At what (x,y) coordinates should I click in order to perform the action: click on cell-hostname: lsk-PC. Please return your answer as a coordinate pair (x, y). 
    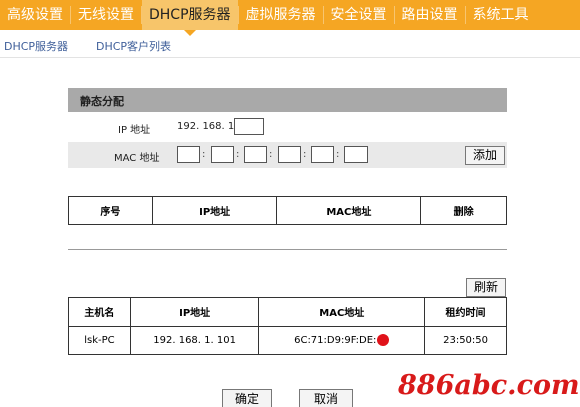
    Looking at the image, I should click on (99, 340).